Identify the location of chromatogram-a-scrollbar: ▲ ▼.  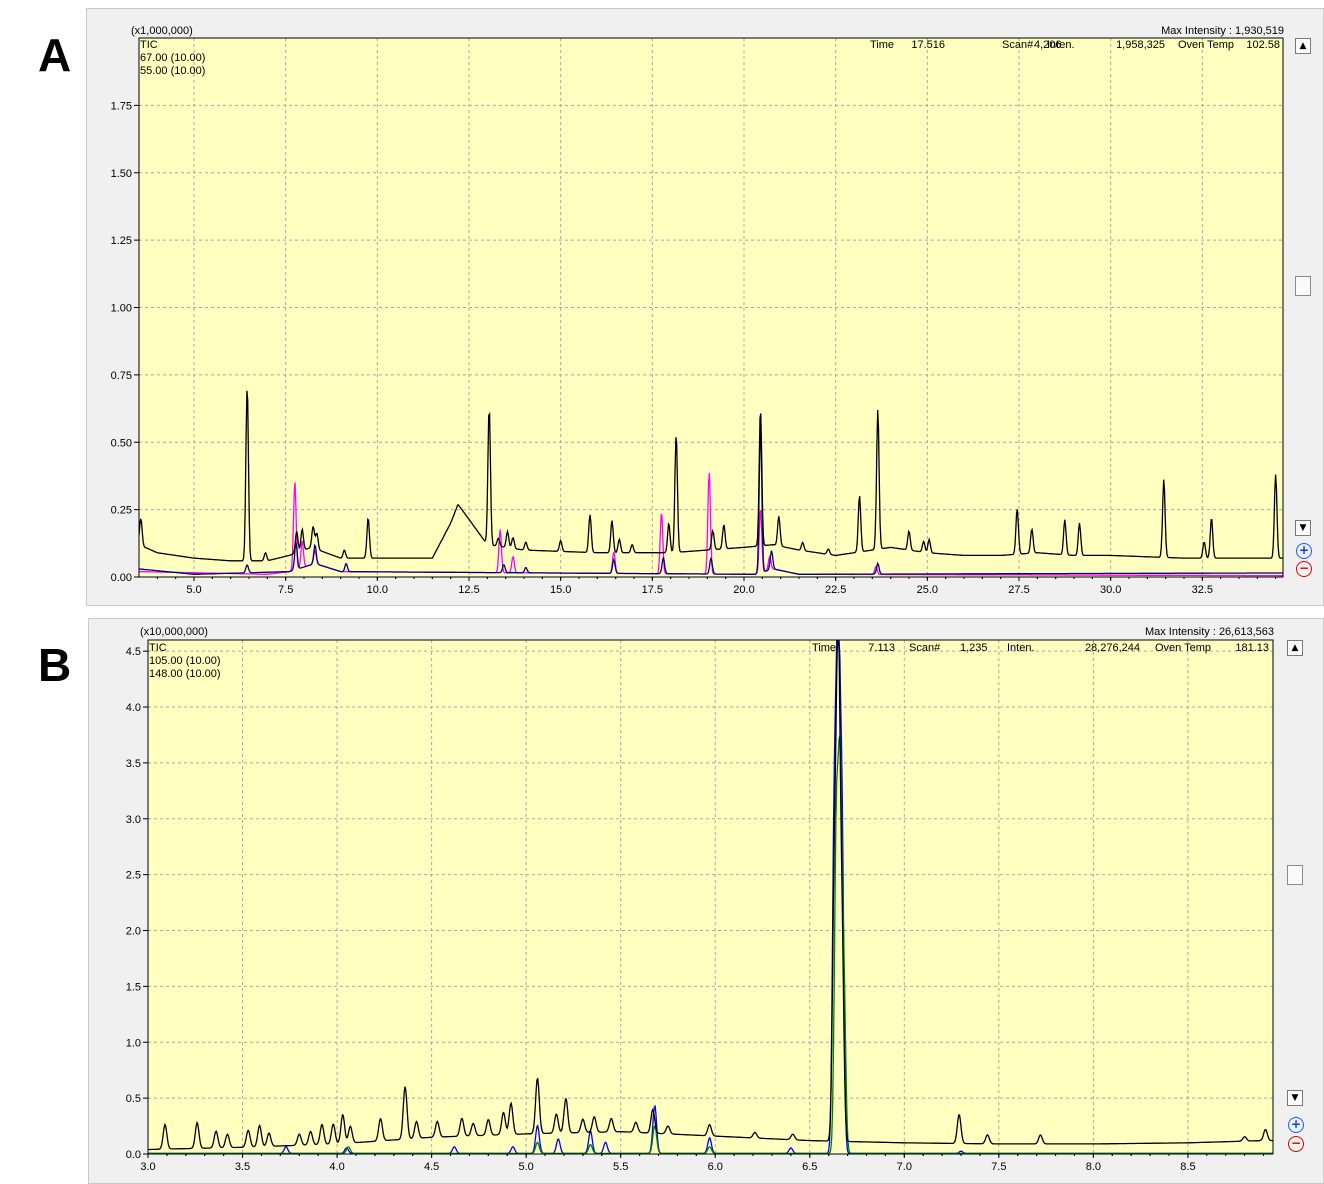
(1303, 288).